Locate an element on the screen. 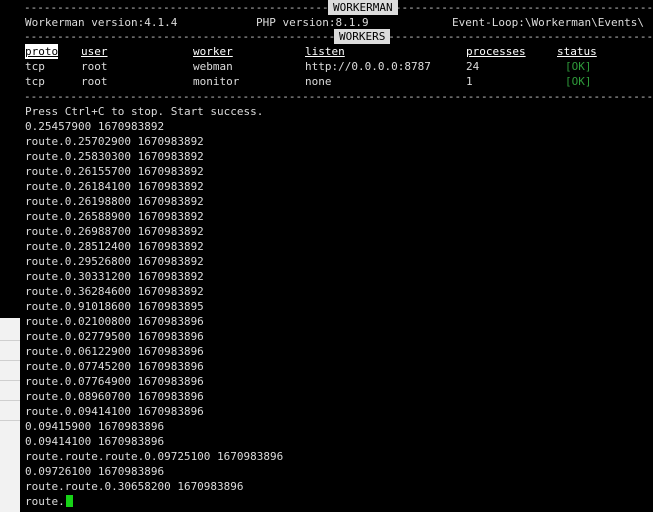  col-listen: listen is located at coordinates (325, 51).